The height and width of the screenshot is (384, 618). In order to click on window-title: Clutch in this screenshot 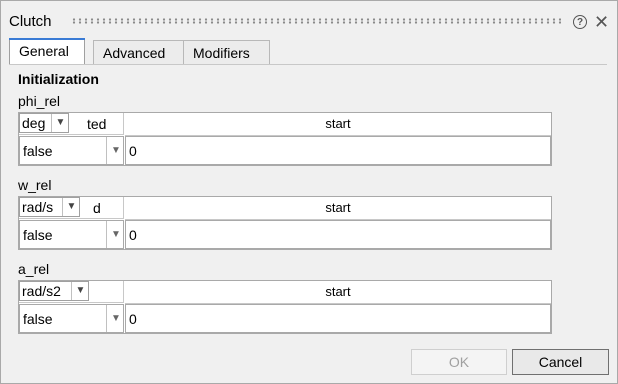, I will do `click(30, 21)`.